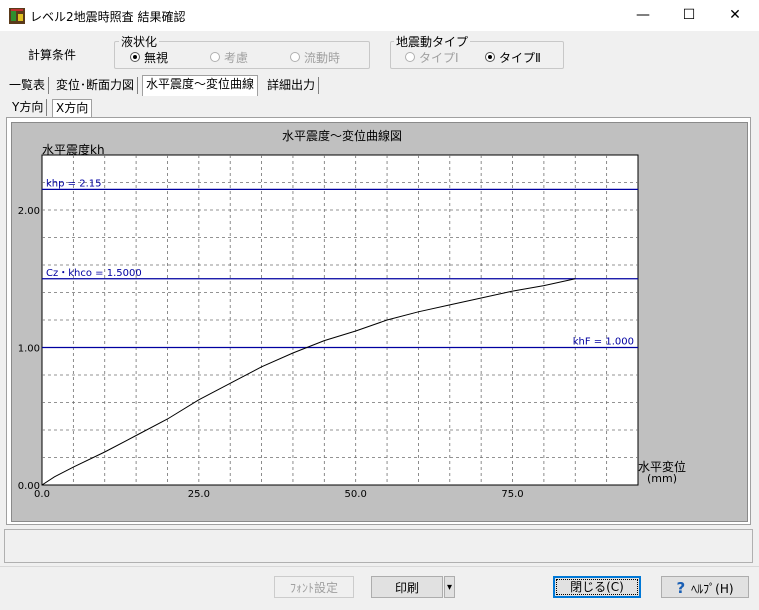 This screenshot has width=759, height=610. I want to click on x-tick-label: 75.0, so click(512, 494).